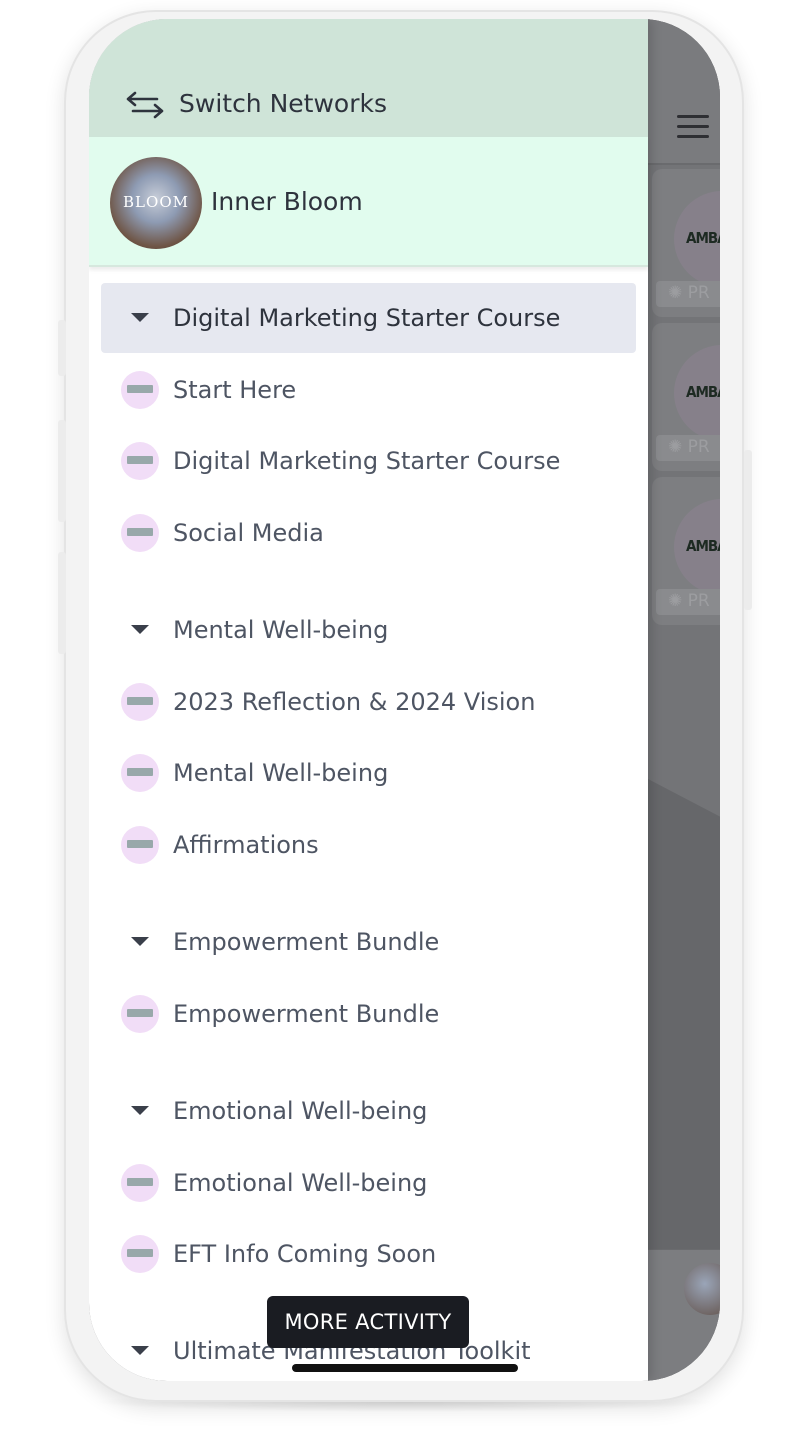 The height and width of the screenshot is (1440, 810). What do you see at coordinates (287, 201) in the screenshot?
I see `network-name: Inner Bloom` at bounding box center [287, 201].